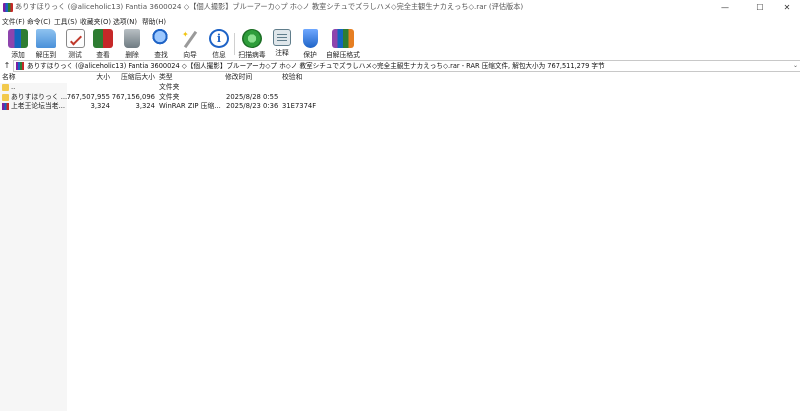 The image size is (800, 411). I want to click on info-icon: i, so click(219, 38).